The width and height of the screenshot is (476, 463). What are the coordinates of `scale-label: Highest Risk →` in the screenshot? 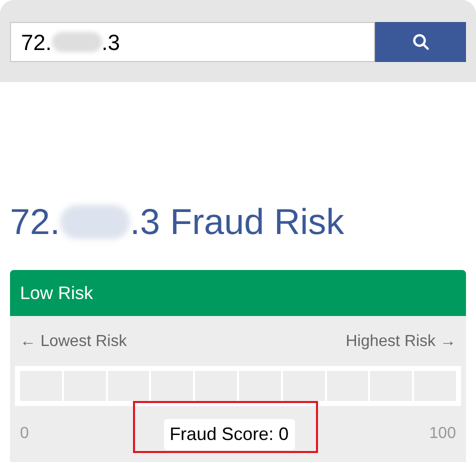 It's located at (401, 342).